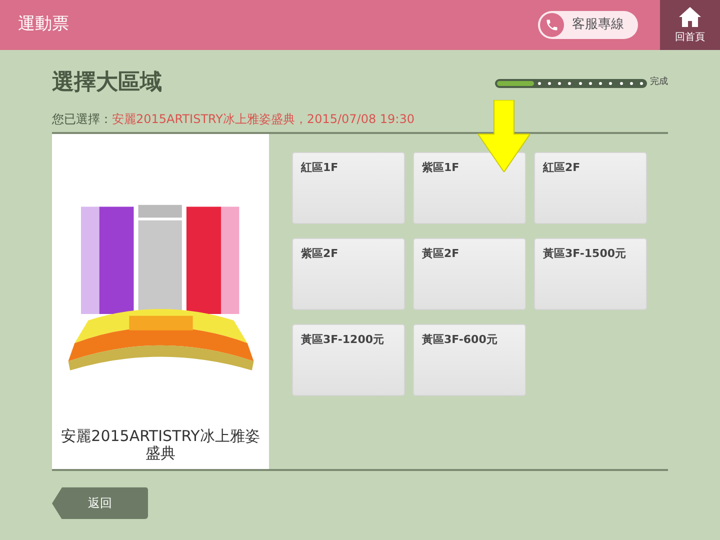 This screenshot has height=540, width=720. I want to click on area-button: 黃區3F-1200元, so click(348, 360).